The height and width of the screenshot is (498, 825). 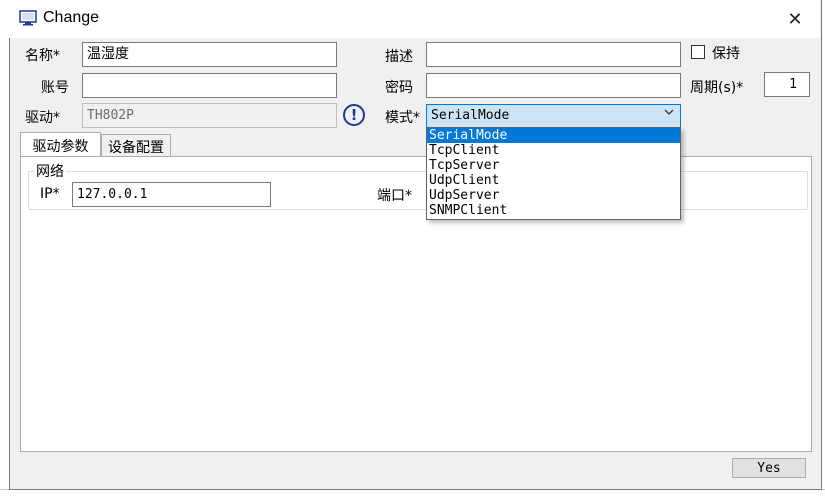 What do you see at coordinates (769, 468) in the screenshot?
I see `yes-button: Yes` at bounding box center [769, 468].